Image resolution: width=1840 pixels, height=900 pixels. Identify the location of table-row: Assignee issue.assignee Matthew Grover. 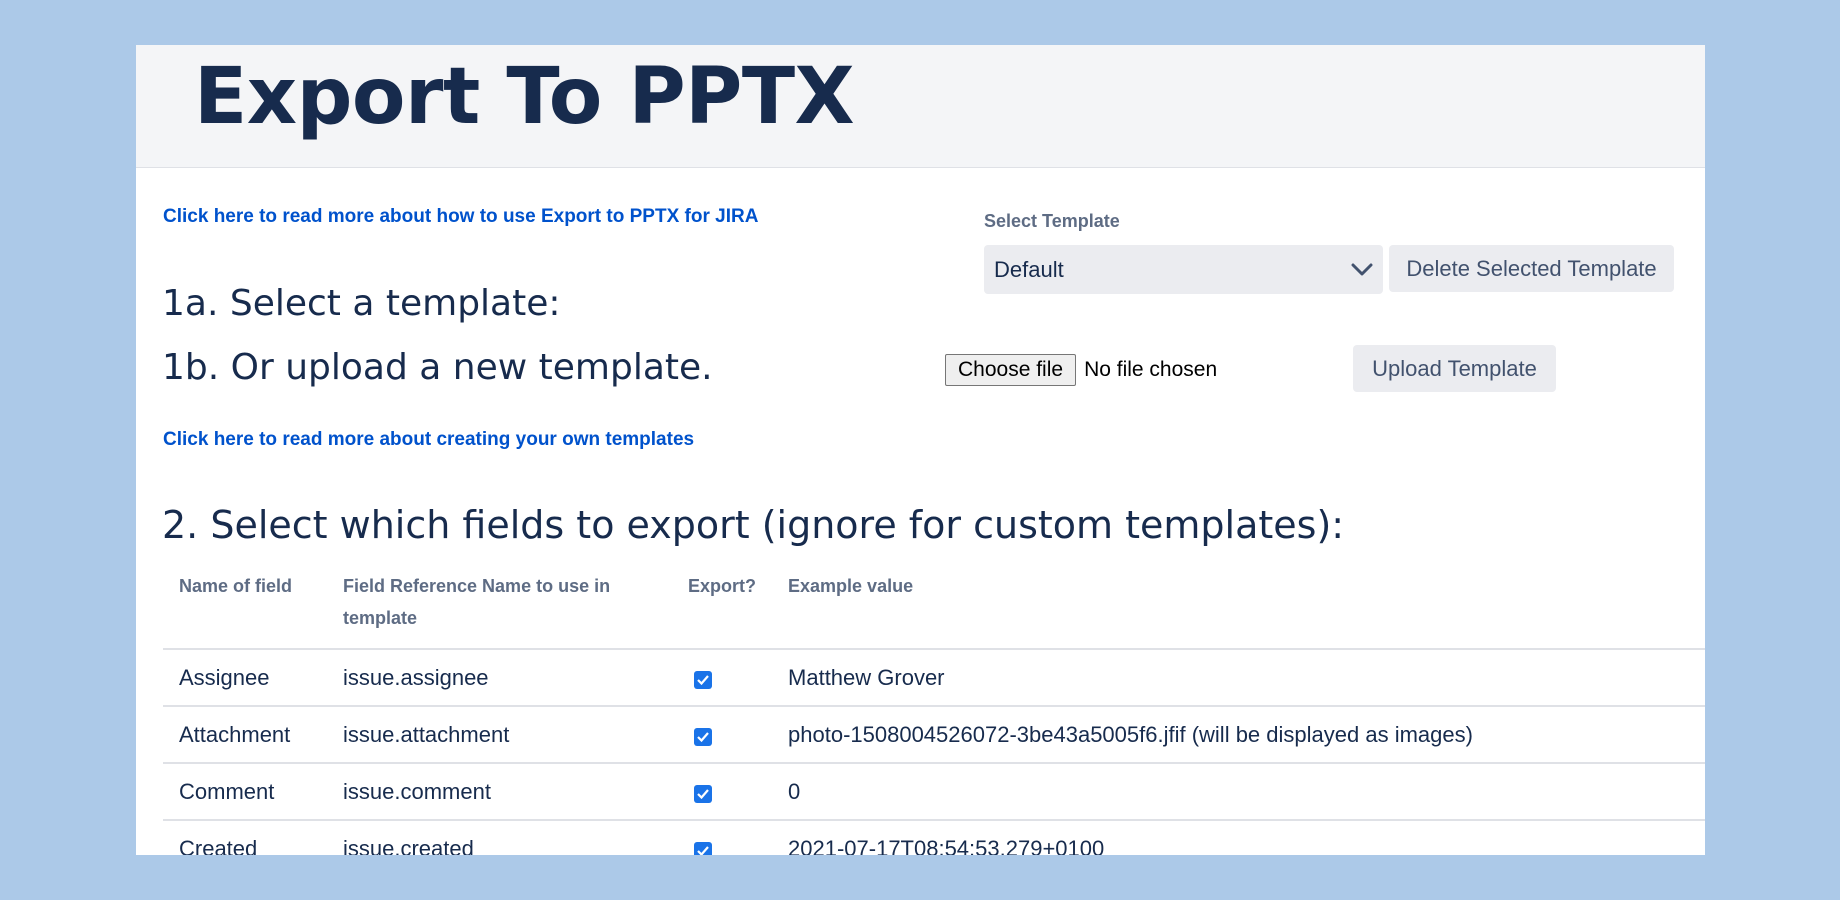
(934, 678).